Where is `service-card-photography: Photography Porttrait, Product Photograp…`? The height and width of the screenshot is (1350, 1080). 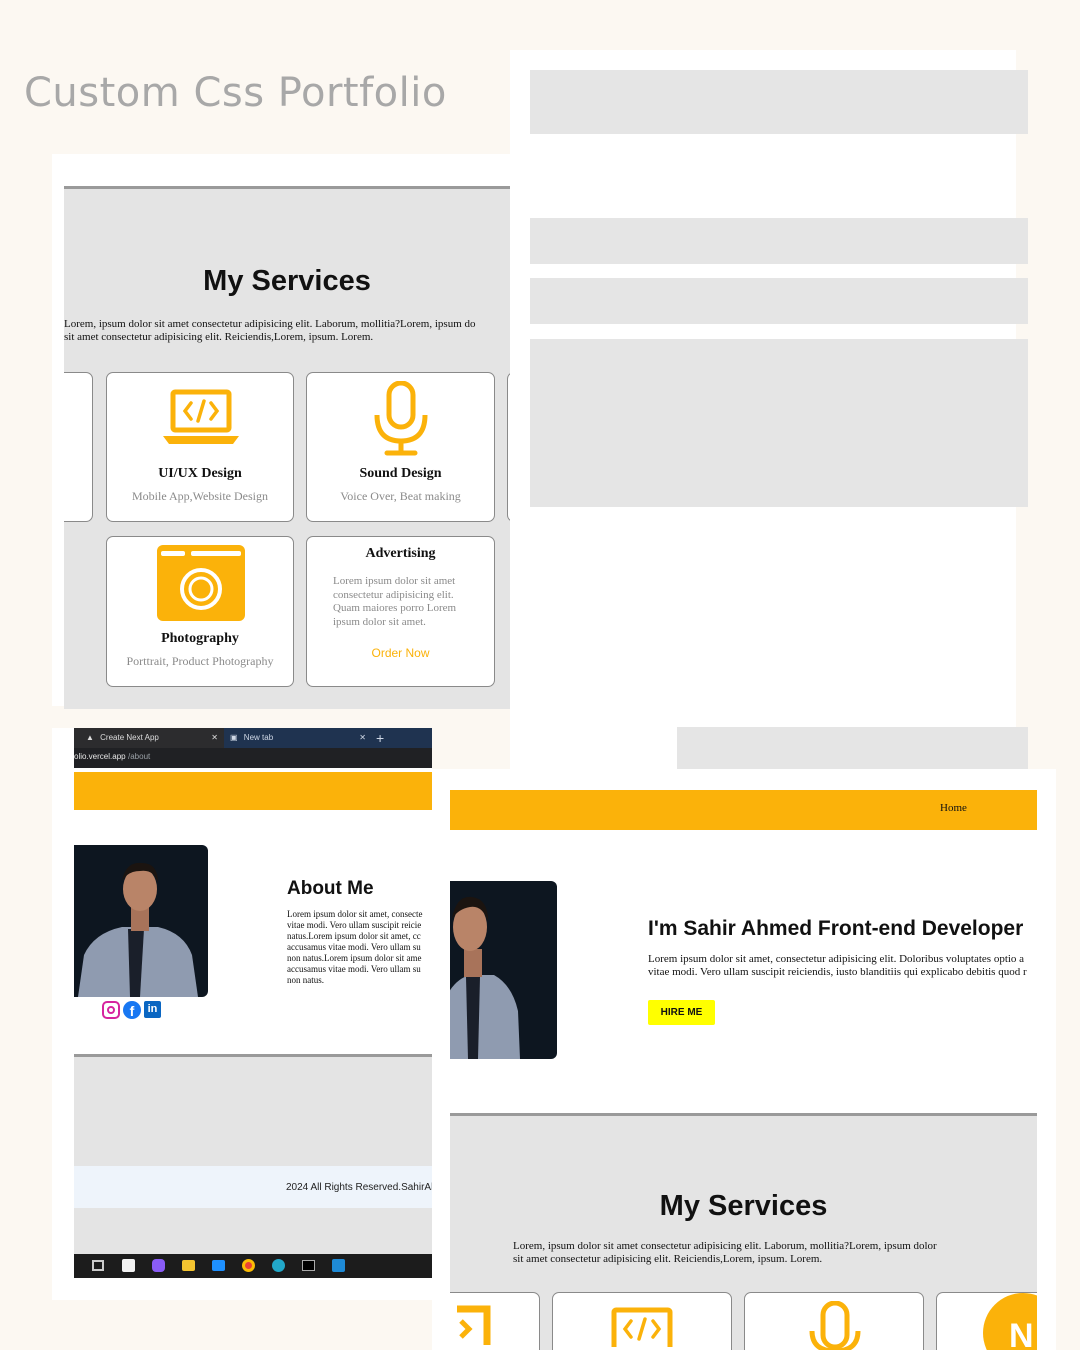 service-card-photography: Photography Porttrait, Product Photograp… is located at coordinates (200, 611).